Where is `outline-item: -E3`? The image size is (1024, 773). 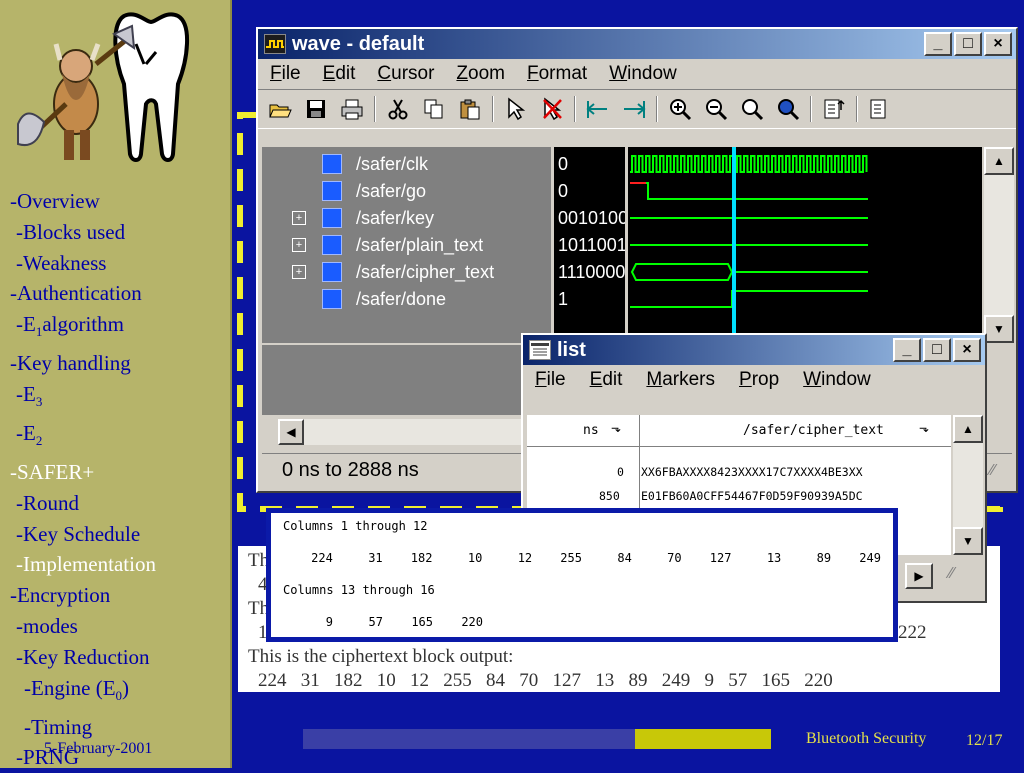 outline-item: -E3 is located at coordinates (120, 398).